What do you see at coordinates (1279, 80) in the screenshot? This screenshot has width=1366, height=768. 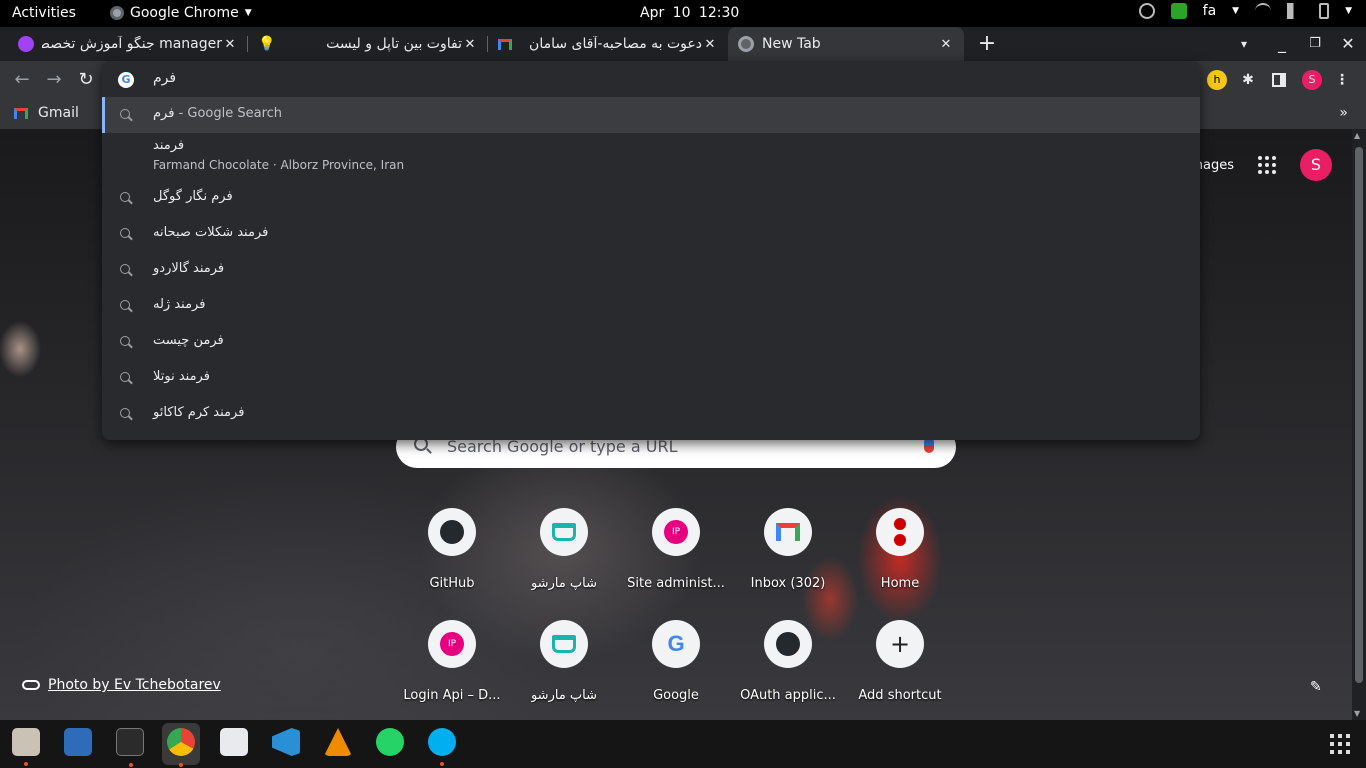 I see `side-panel-icon` at bounding box center [1279, 80].